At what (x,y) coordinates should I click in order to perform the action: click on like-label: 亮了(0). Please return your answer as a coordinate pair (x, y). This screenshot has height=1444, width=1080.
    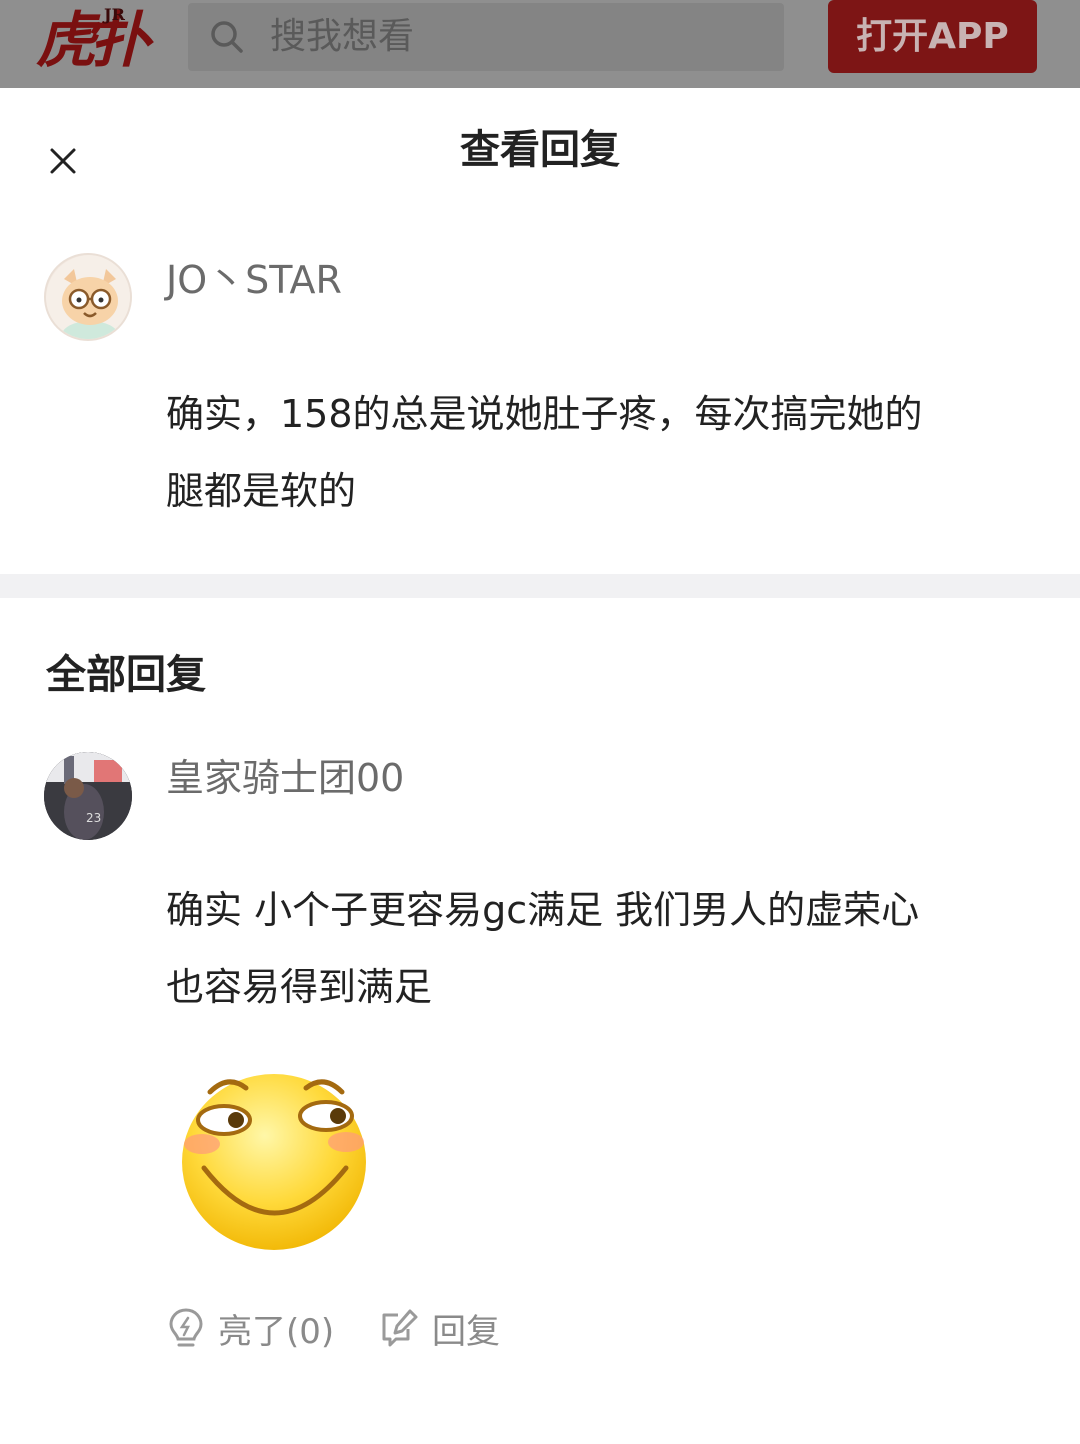
    Looking at the image, I should click on (276, 1331).